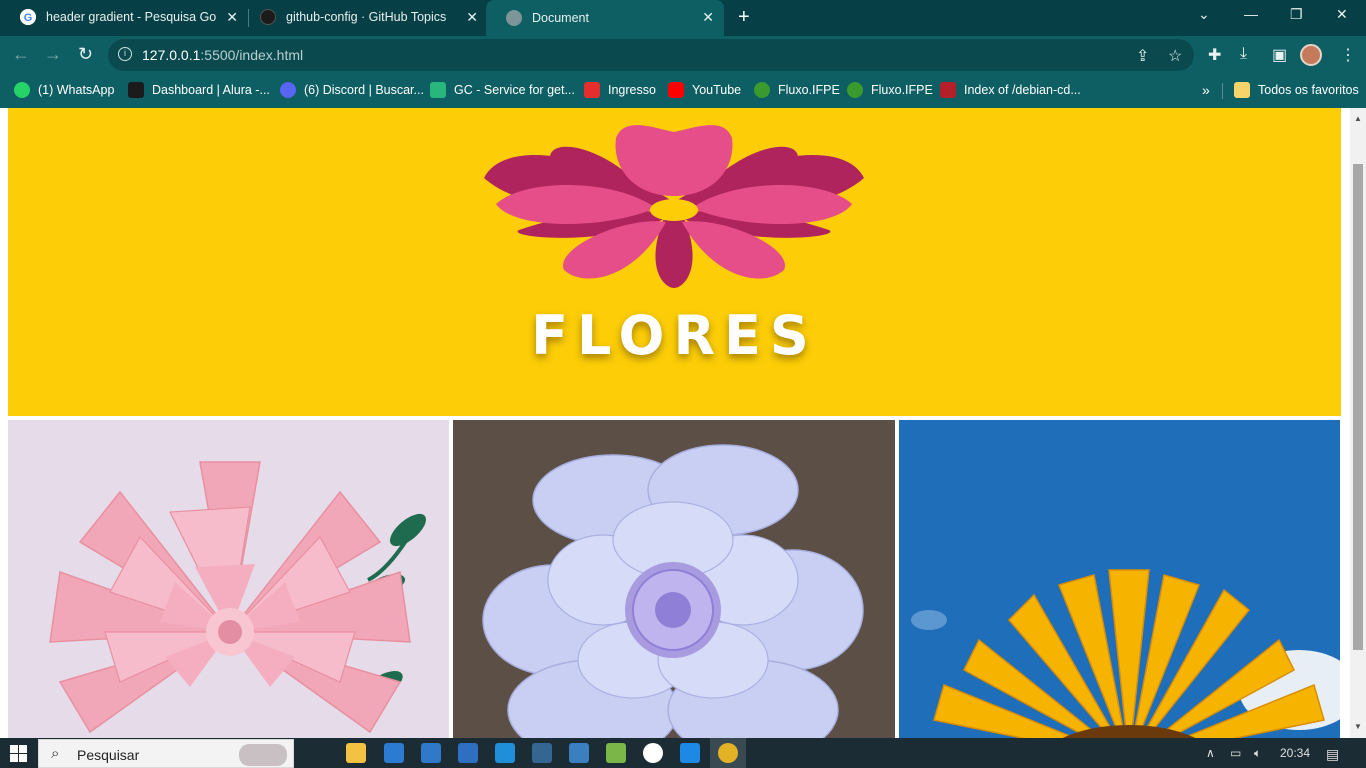 This screenshot has height=768, width=1366. Describe the element at coordinates (1175, 56) in the screenshot. I see `star-icon: ☆` at that location.